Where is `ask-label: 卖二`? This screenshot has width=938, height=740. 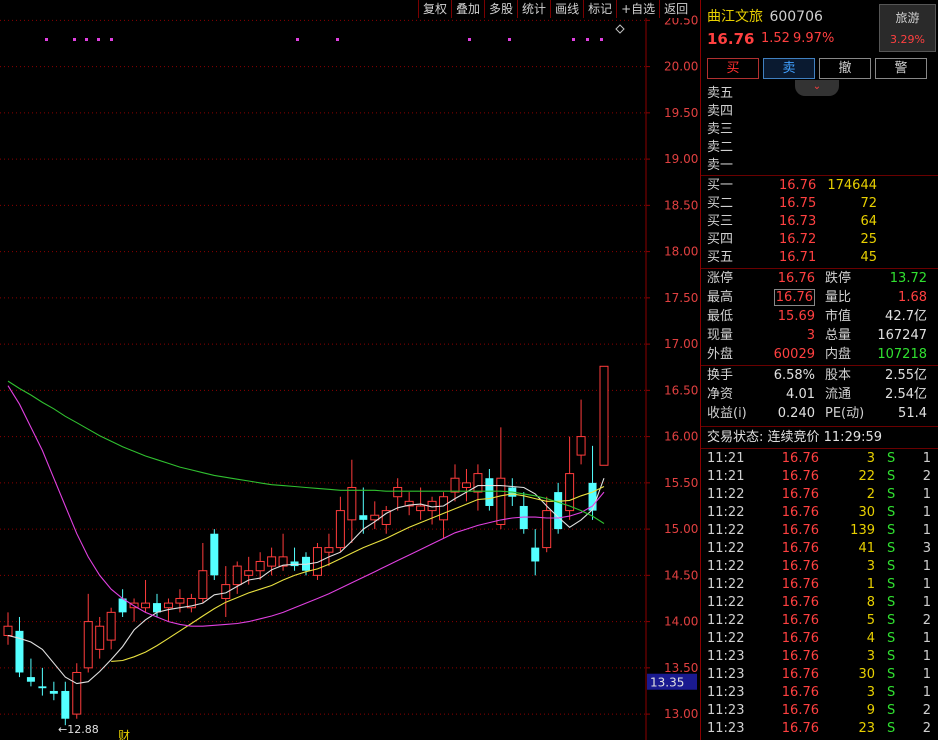 ask-label: 卖二 is located at coordinates (720, 147).